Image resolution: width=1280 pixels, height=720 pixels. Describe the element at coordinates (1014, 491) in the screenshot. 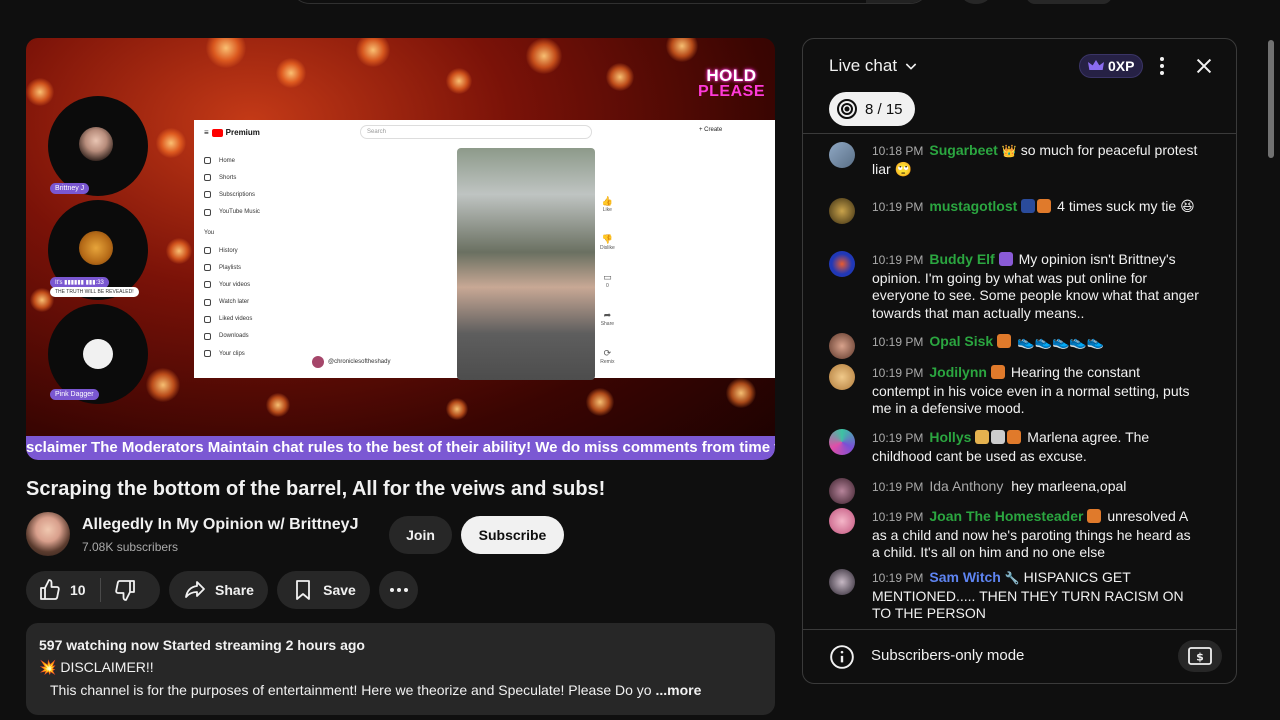

I see `chat-message: 10:19 PM Ida Anthony hey marleena,opal` at that location.